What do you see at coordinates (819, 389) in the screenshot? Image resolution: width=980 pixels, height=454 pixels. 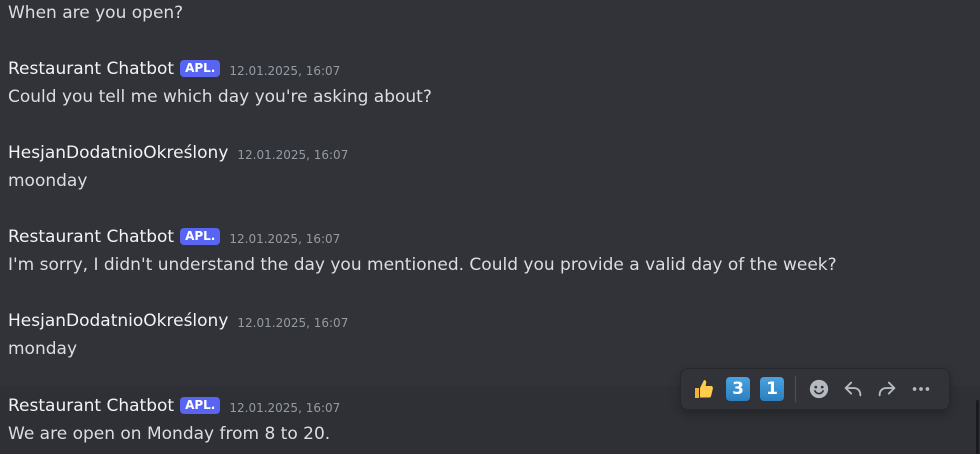 I see `add-reaction-icon` at bounding box center [819, 389].